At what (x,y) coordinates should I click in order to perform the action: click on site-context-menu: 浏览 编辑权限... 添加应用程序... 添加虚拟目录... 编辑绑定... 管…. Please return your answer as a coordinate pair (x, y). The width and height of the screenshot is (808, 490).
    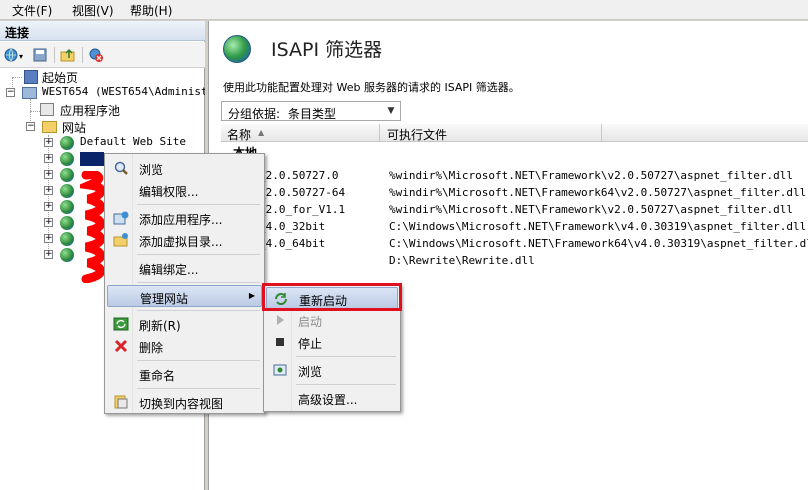
    Looking at the image, I should click on (184, 283).